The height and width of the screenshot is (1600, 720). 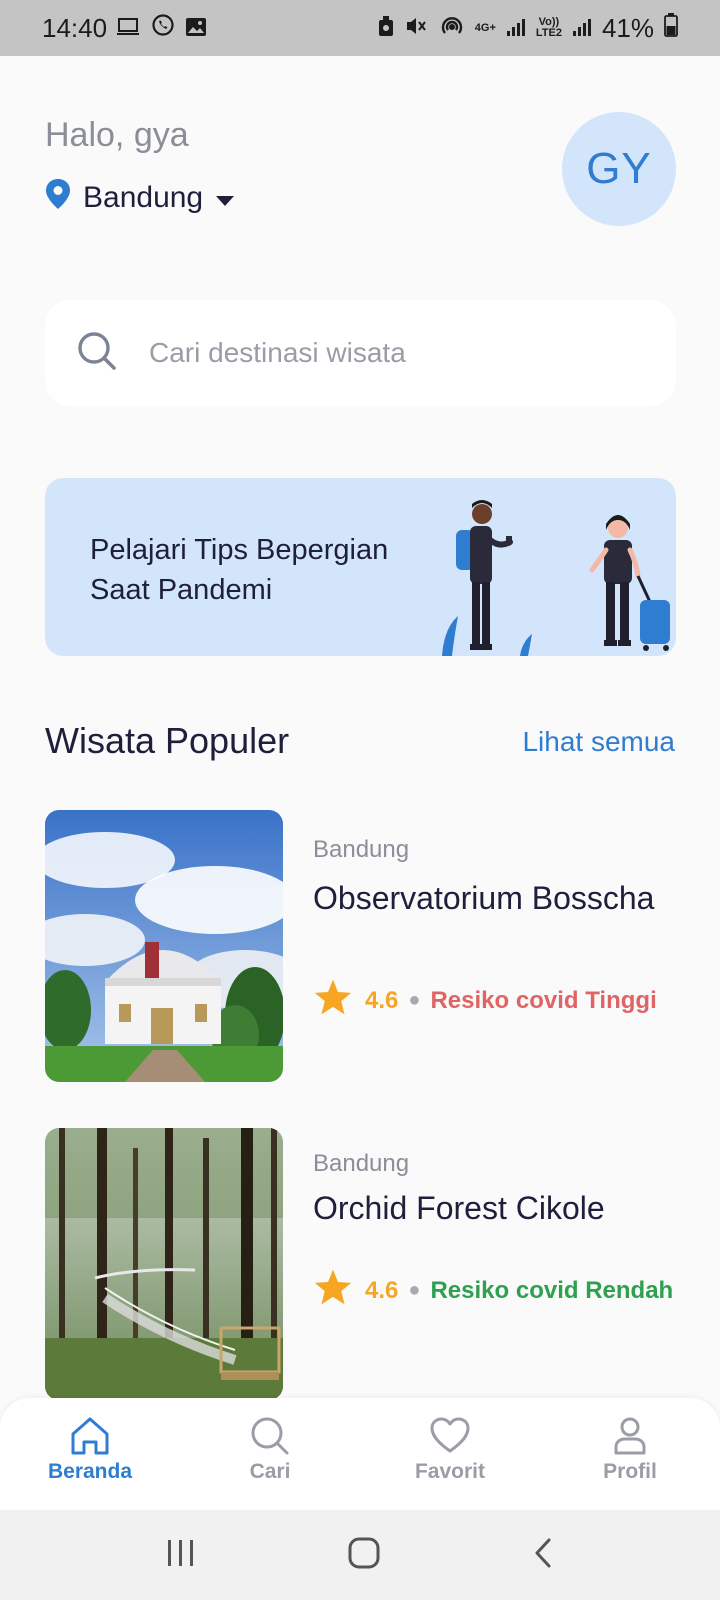 What do you see at coordinates (671, 28) in the screenshot?
I see `battery-icon` at bounding box center [671, 28].